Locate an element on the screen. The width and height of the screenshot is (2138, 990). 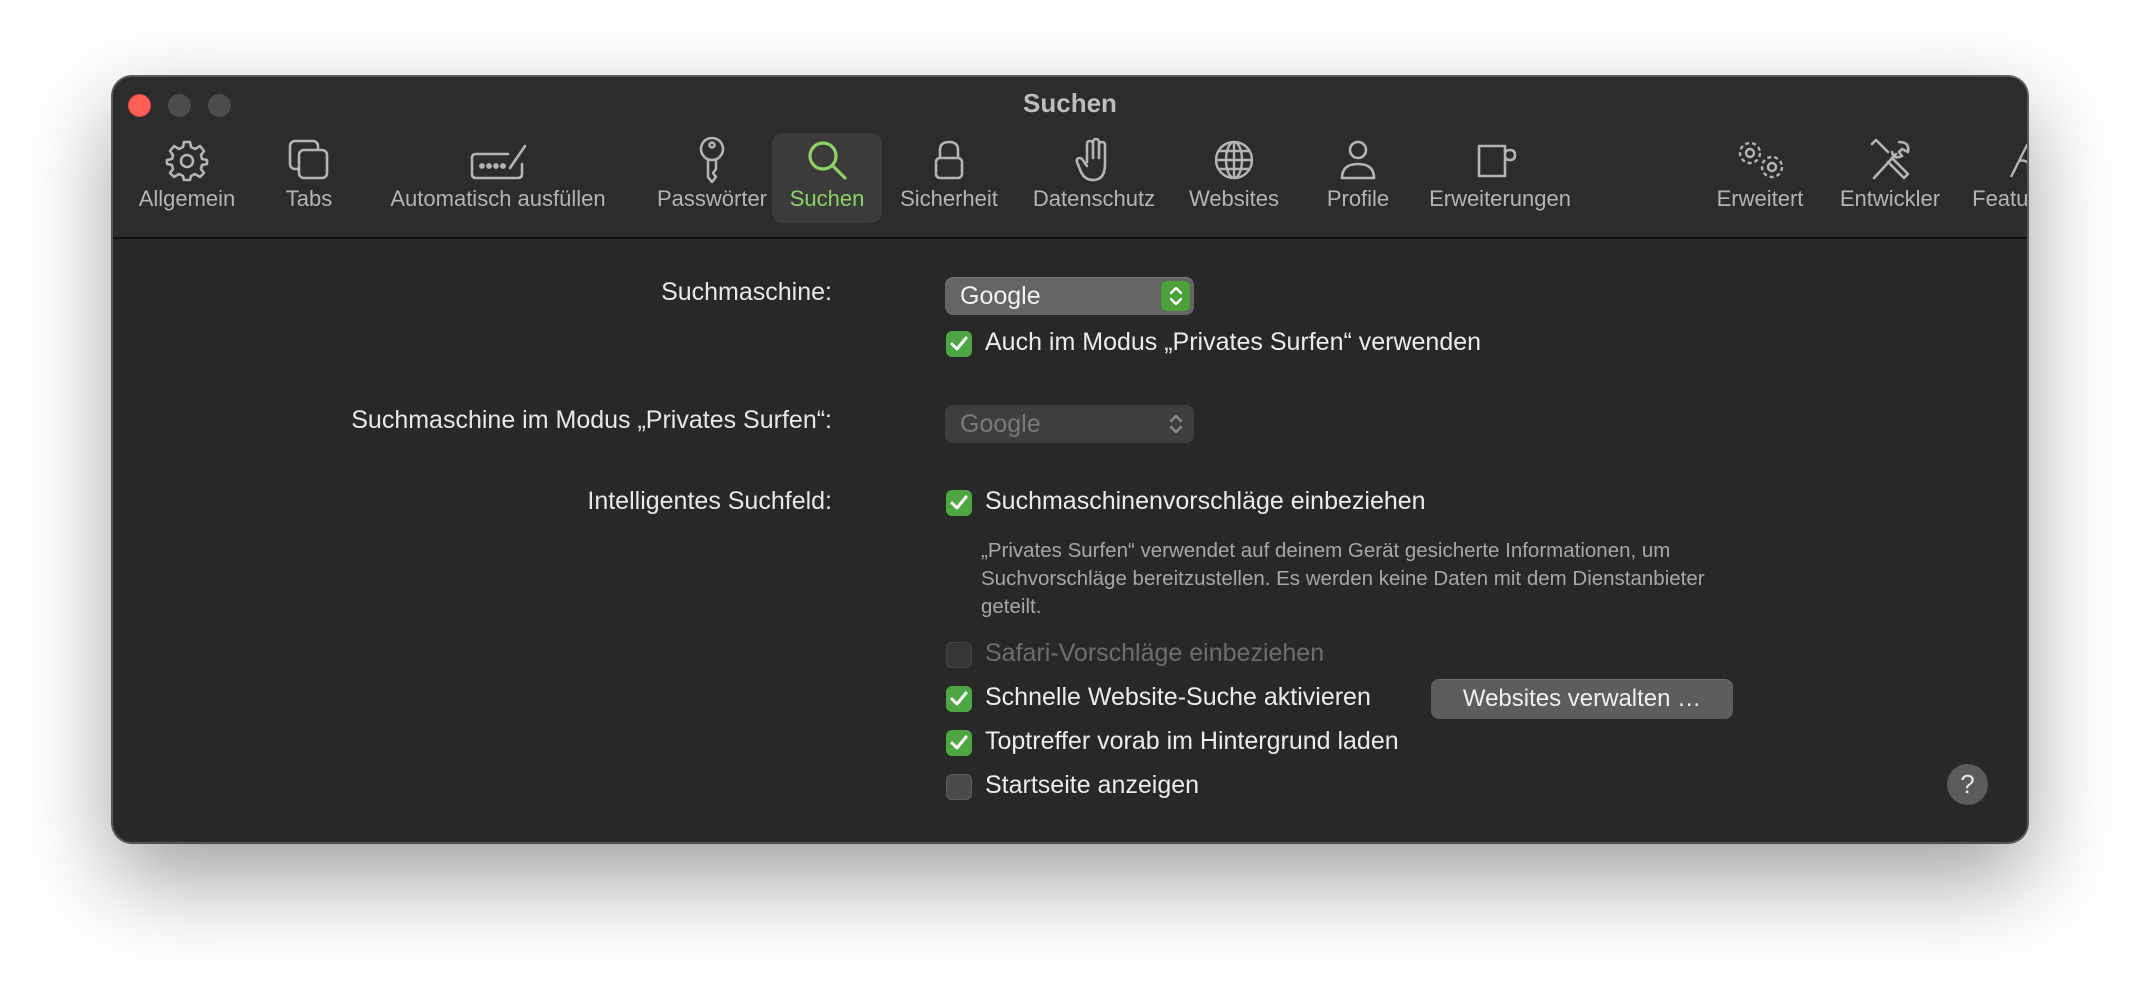
tab-erweitert: Erweitert is located at coordinates (1760, 178).